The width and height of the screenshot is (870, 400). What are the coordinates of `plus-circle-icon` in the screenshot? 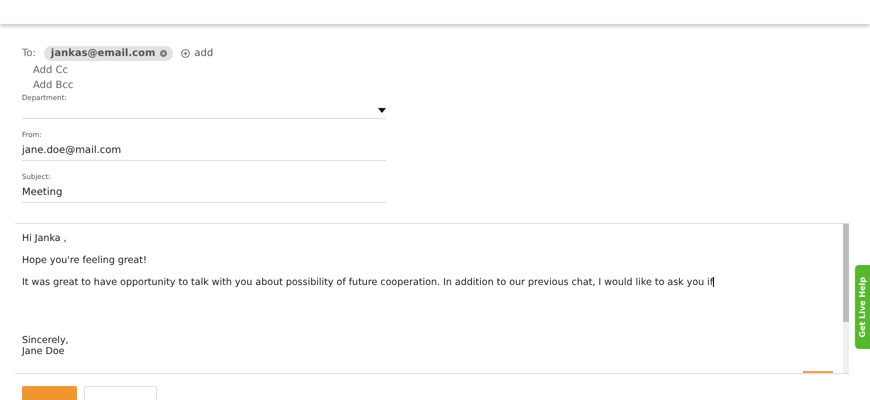 It's located at (185, 53).